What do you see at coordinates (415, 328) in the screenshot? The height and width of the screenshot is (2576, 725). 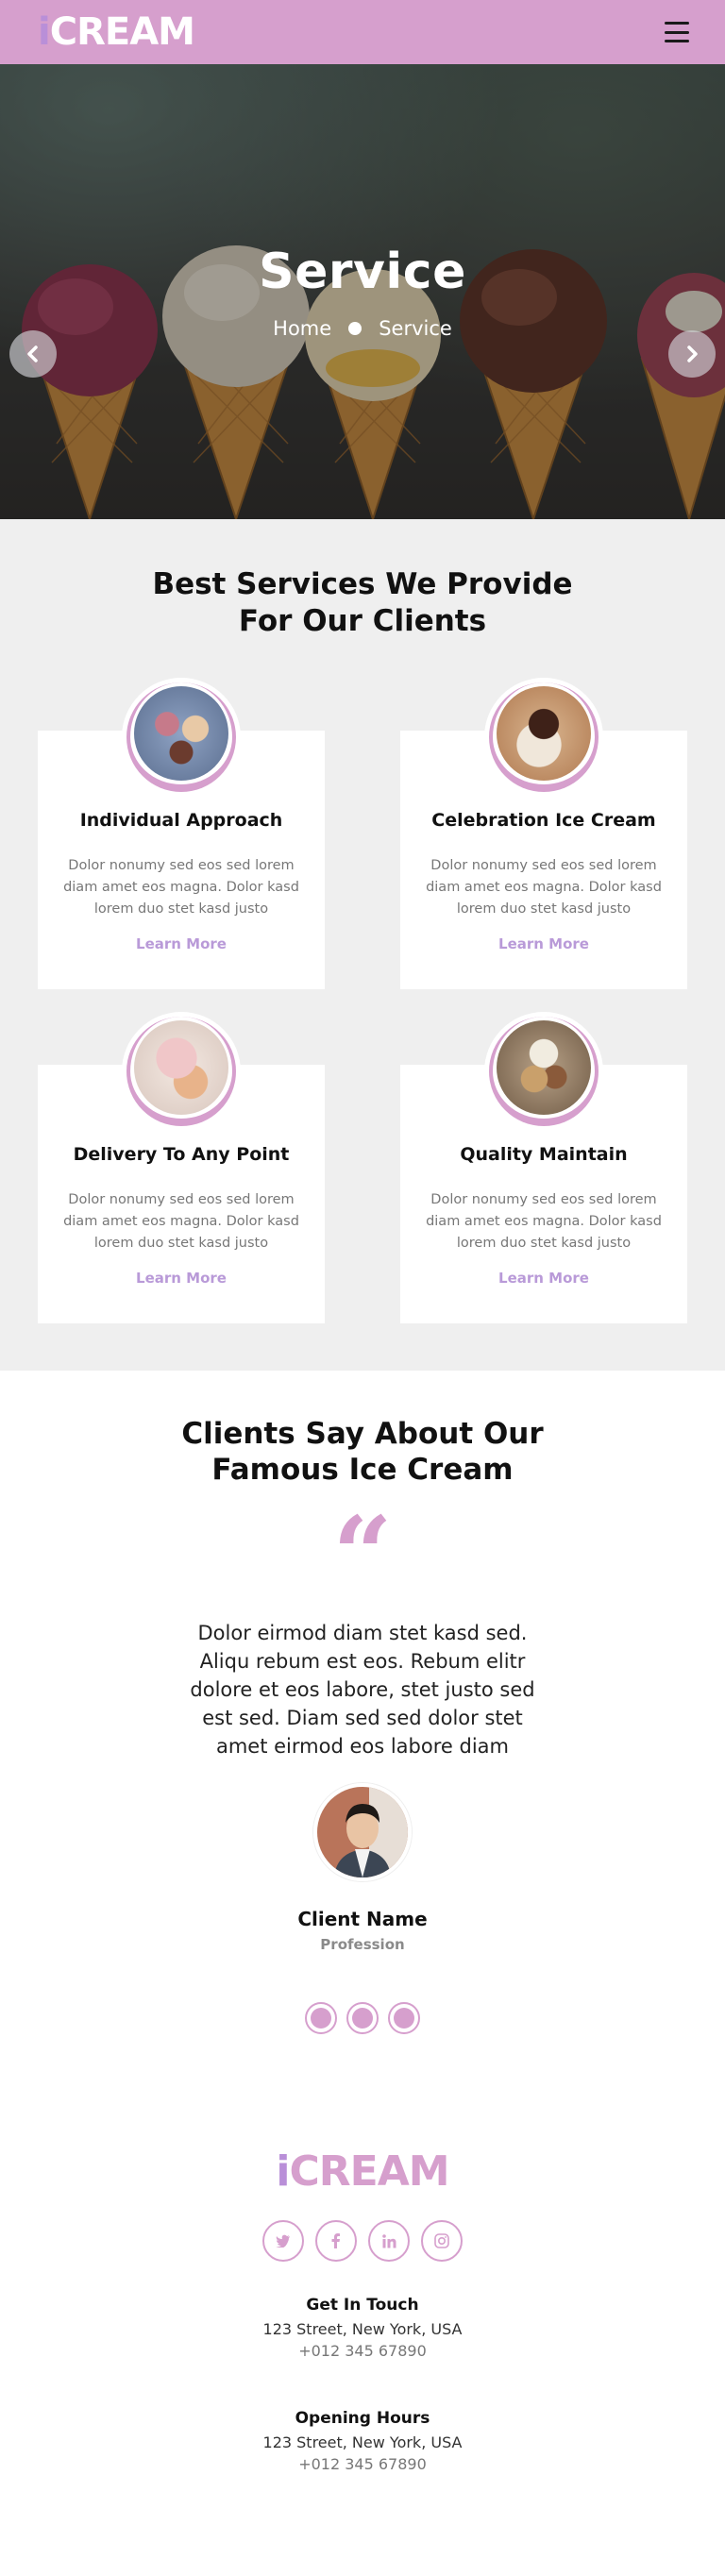 I see `breadcrumb-current: Service` at bounding box center [415, 328].